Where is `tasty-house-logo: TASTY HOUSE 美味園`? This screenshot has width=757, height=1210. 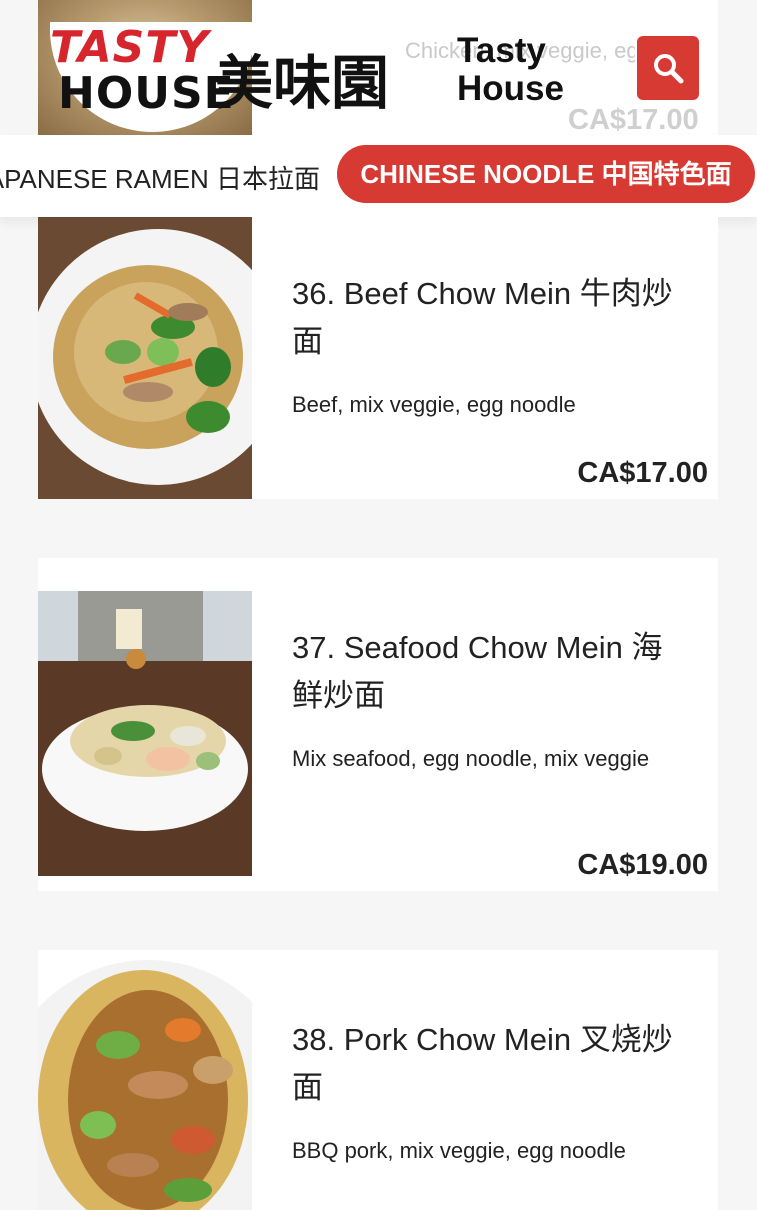 tasty-house-logo: TASTY HOUSE 美味園 is located at coordinates (230, 77).